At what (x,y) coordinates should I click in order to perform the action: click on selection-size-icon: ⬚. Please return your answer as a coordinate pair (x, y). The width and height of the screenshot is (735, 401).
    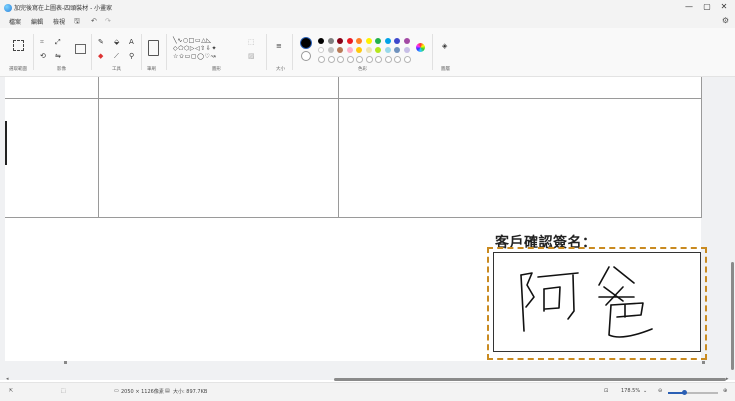
    Looking at the image, I should click on (63, 391).